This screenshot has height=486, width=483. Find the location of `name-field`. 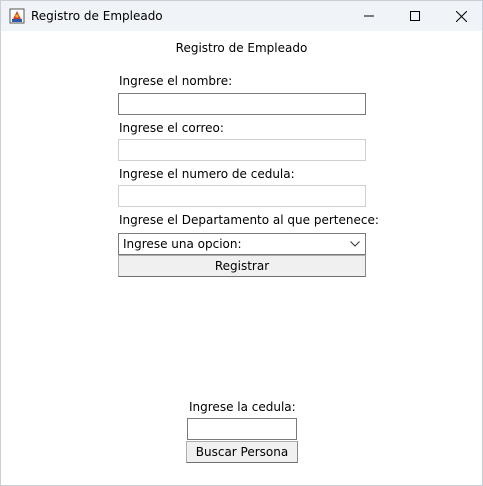

name-field is located at coordinates (242, 104).